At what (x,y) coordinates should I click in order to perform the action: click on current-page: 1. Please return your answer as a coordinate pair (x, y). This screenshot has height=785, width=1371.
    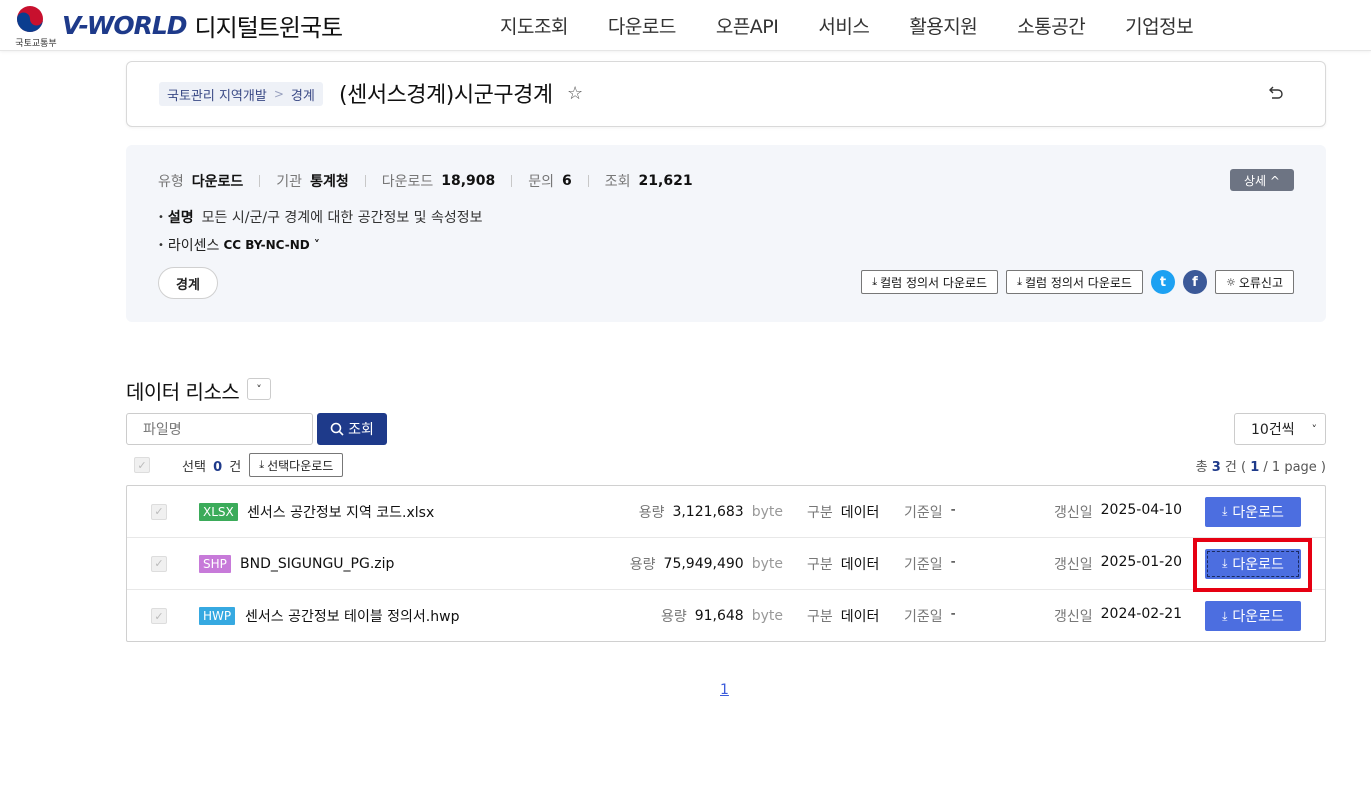
    Looking at the image, I should click on (1255, 467).